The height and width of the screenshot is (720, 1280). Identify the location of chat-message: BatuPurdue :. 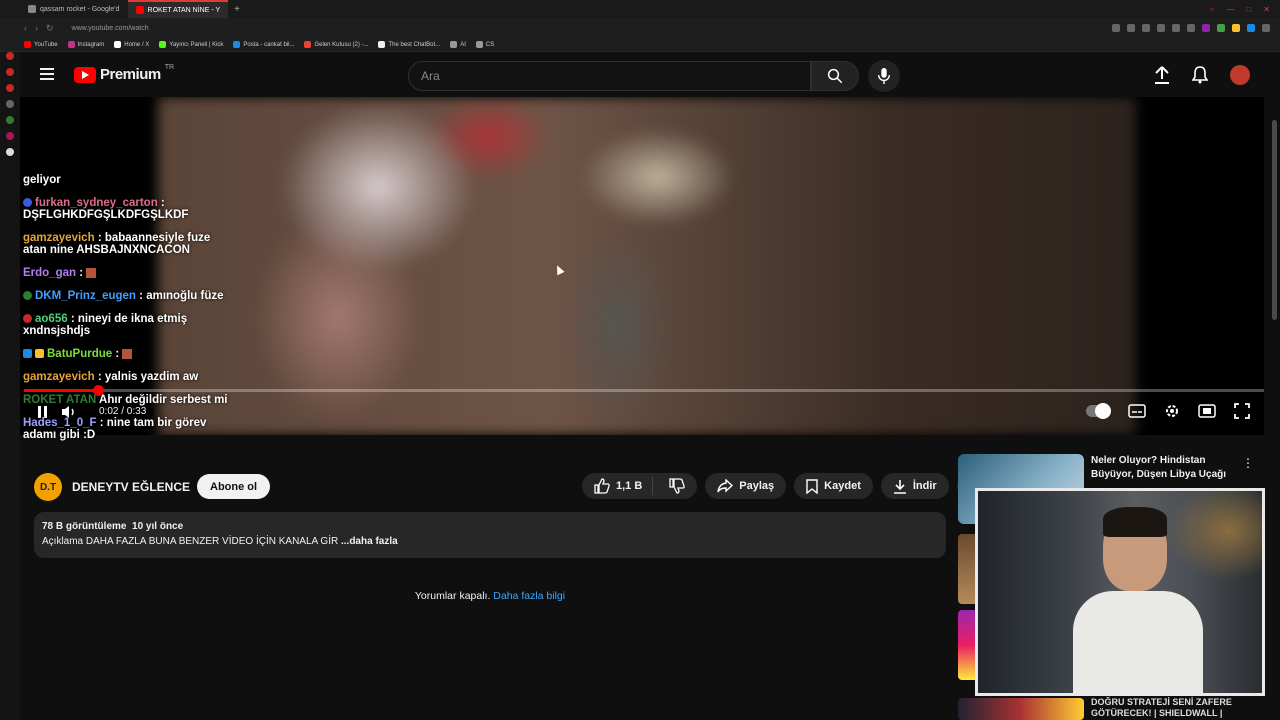
(128, 354).